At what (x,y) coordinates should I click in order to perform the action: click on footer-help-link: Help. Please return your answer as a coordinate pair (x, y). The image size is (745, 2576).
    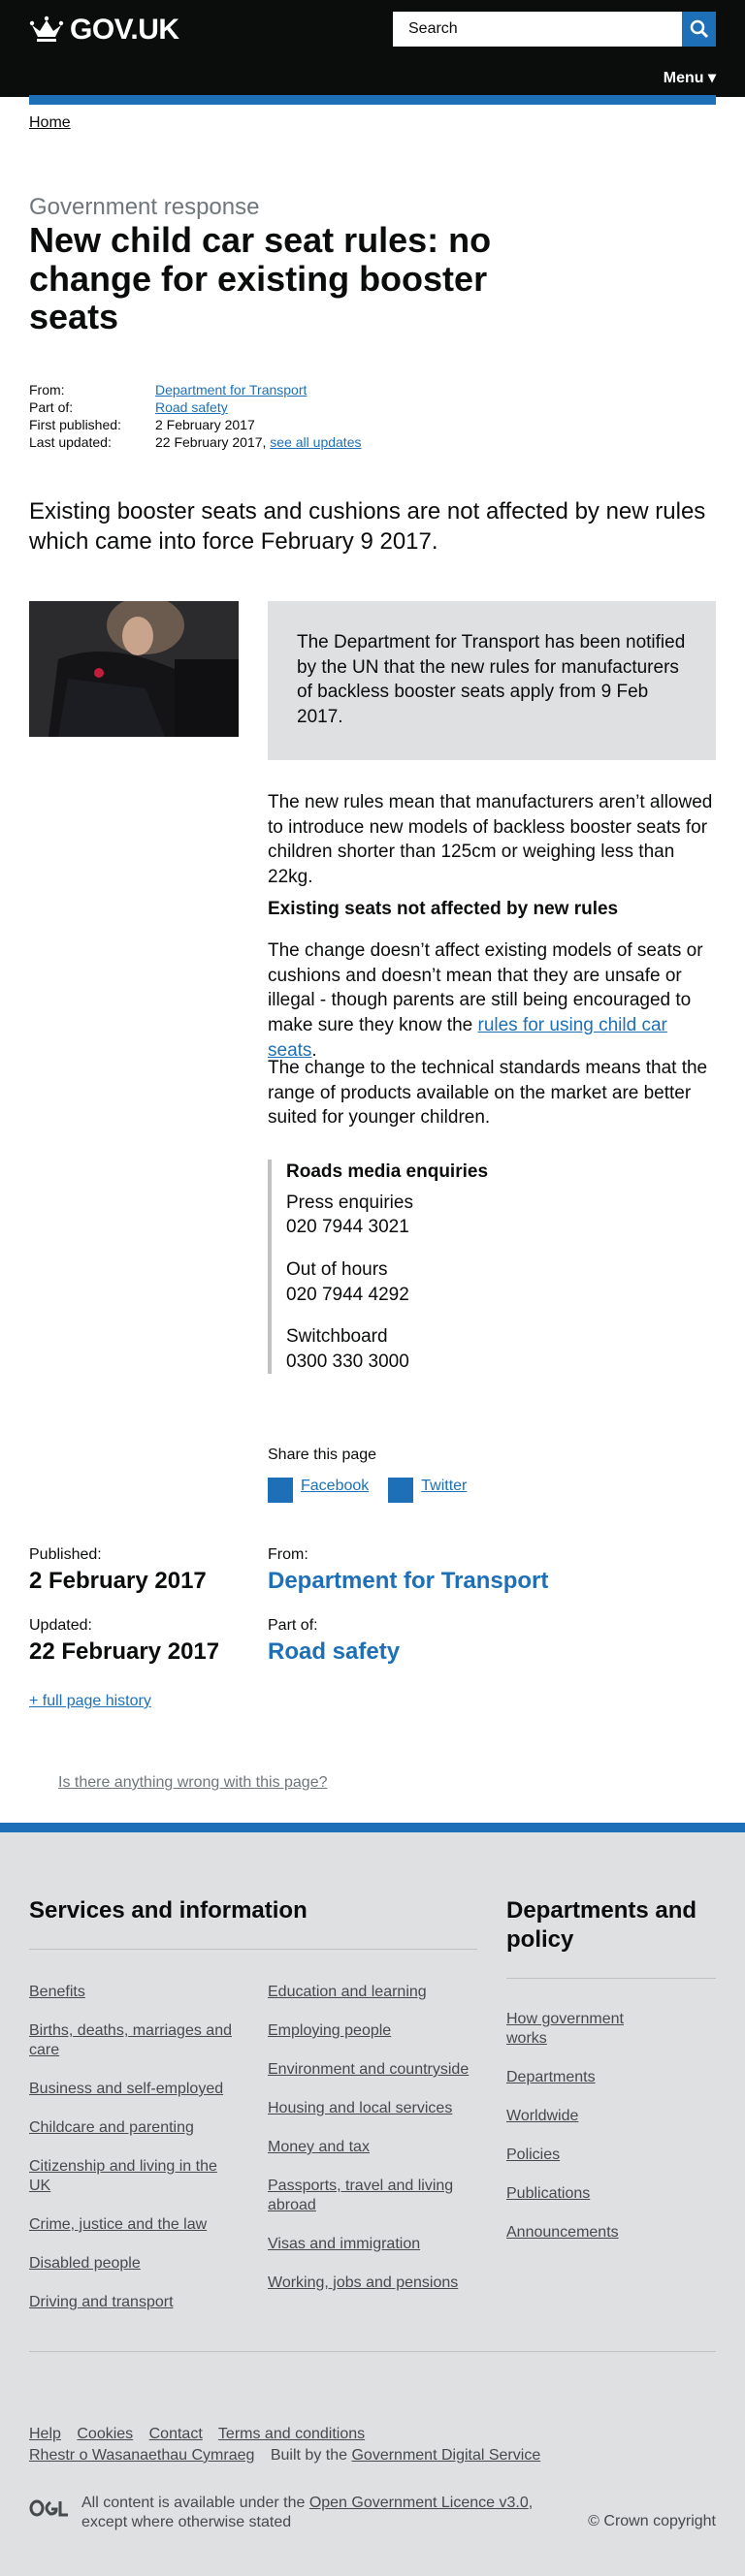
    Looking at the image, I should click on (45, 2434).